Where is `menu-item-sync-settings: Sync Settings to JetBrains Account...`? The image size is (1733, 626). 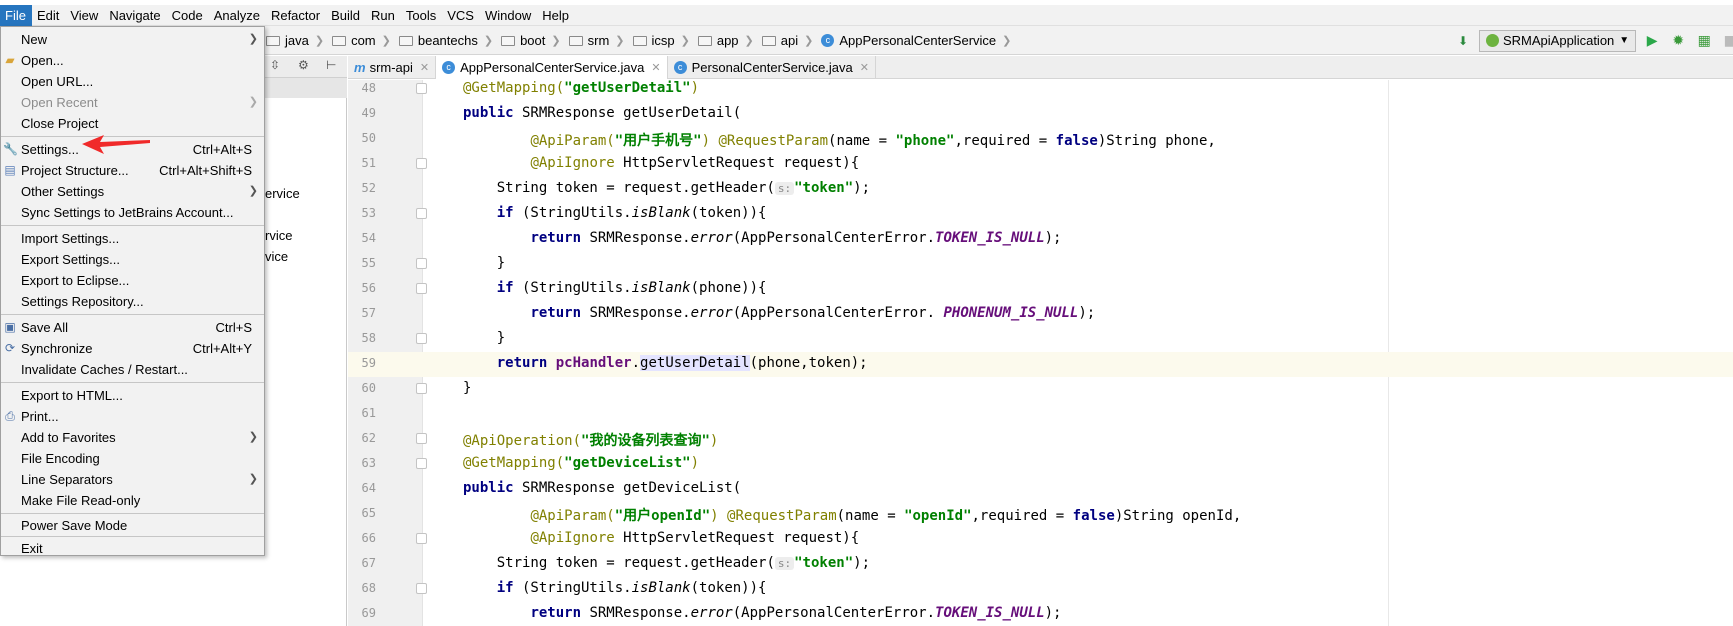 menu-item-sync-settings: Sync Settings to JetBrains Account... is located at coordinates (132, 212).